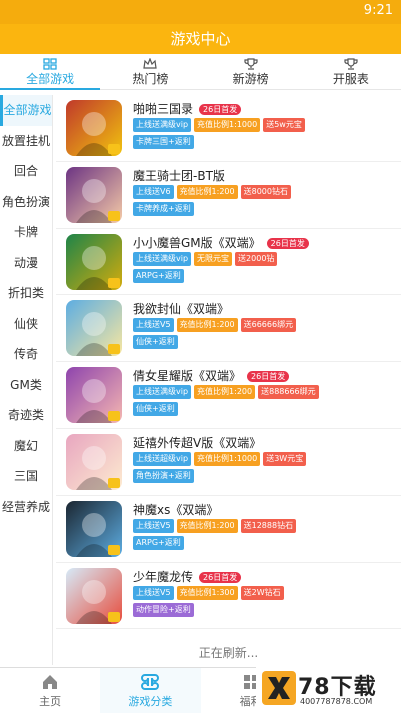  Describe the element at coordinates (50, 701) in the screenshot. I see `nav-label: 主页` at that location.